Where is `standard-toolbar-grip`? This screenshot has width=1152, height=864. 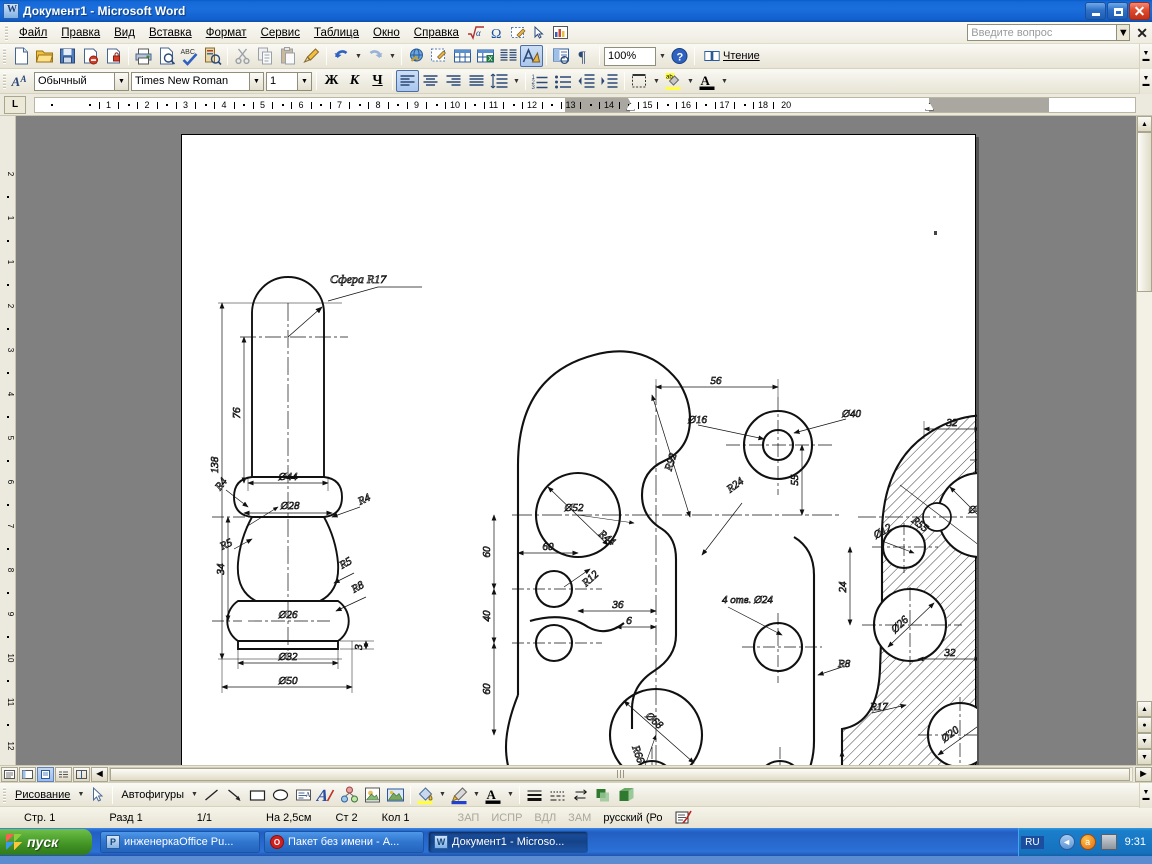 standard-toolbar-grip is located at coordinates (4, 56).